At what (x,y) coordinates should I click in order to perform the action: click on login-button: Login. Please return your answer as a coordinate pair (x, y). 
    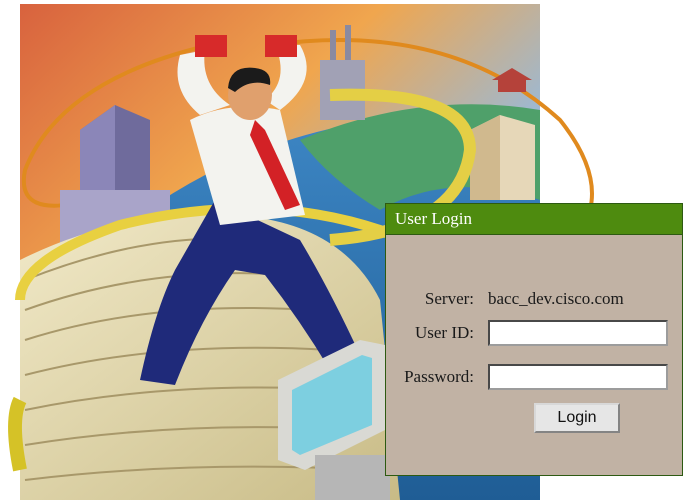
    Looking at the image, I should click on (577, 418).